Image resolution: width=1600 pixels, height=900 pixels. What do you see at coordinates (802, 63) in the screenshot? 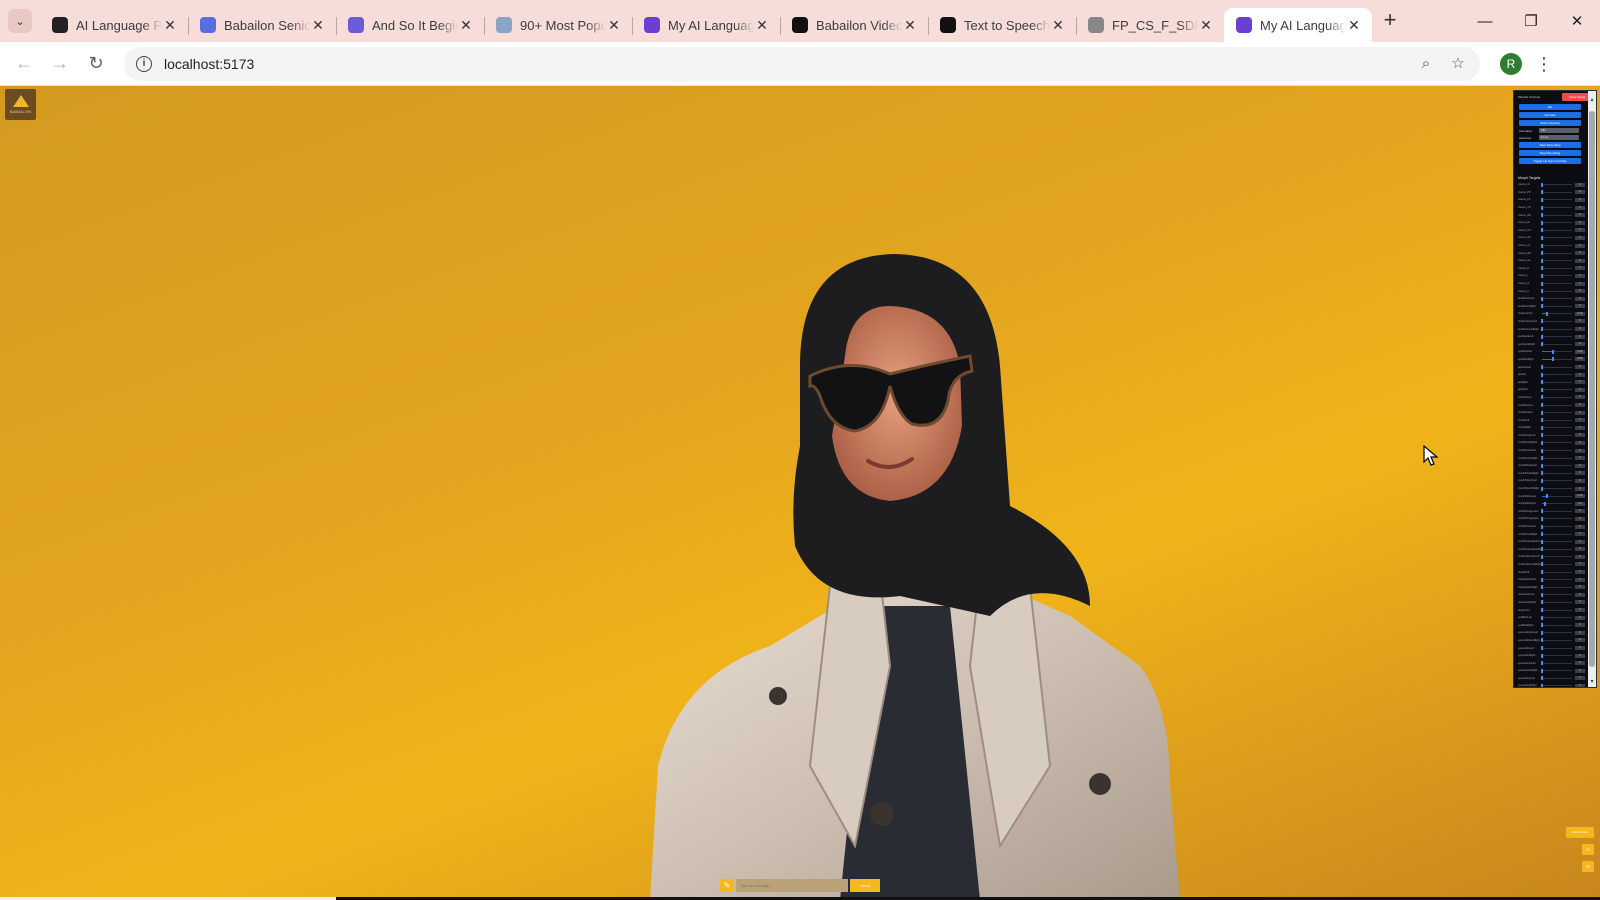
I see `address-bar: i localhost:5173 ⌕ ☆` at bounding box center [802, 63].